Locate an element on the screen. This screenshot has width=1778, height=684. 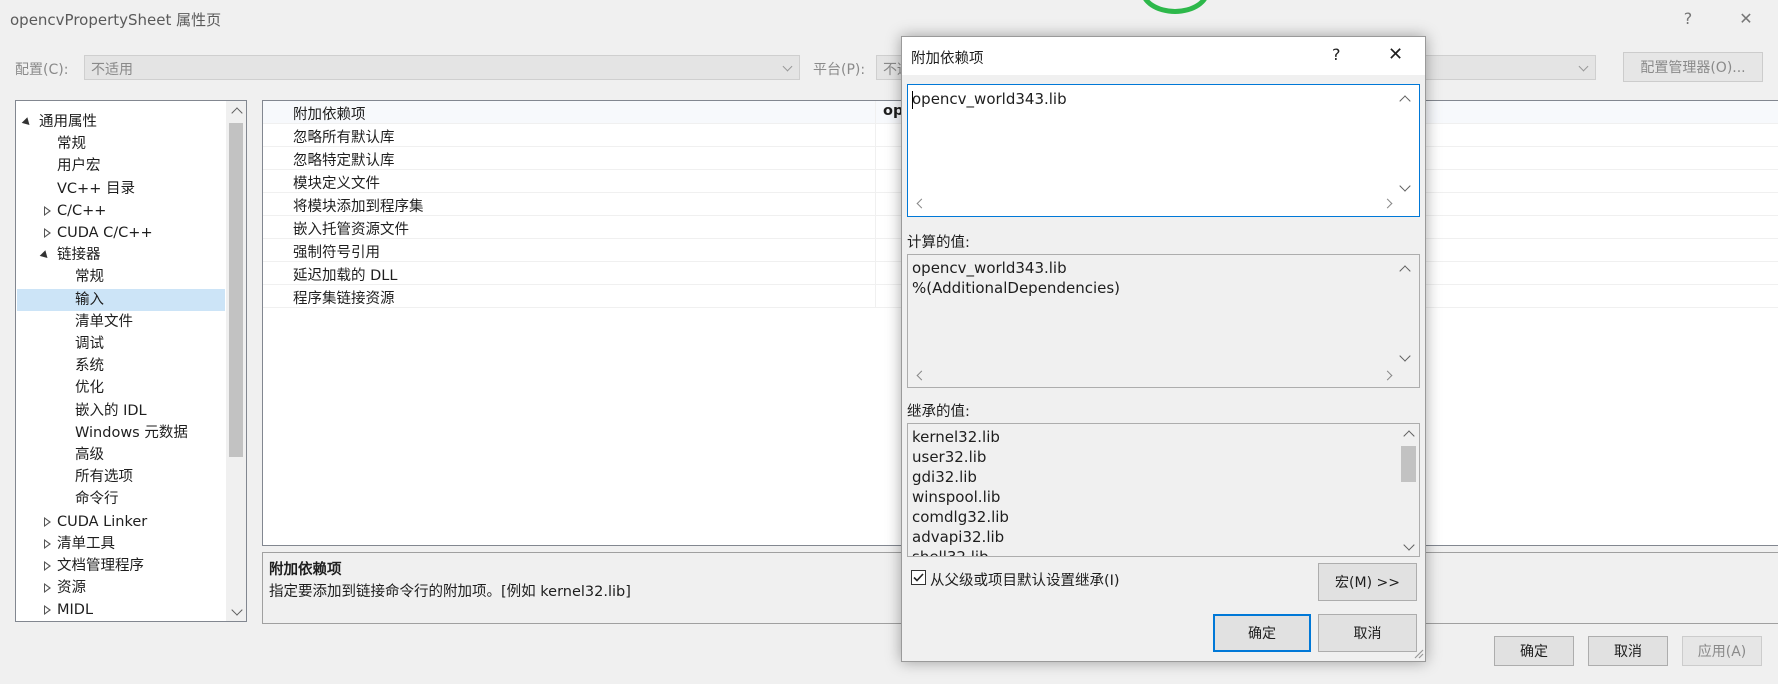
tree-item-label: CUDA C/C++ is located at coordinates (105, 233).